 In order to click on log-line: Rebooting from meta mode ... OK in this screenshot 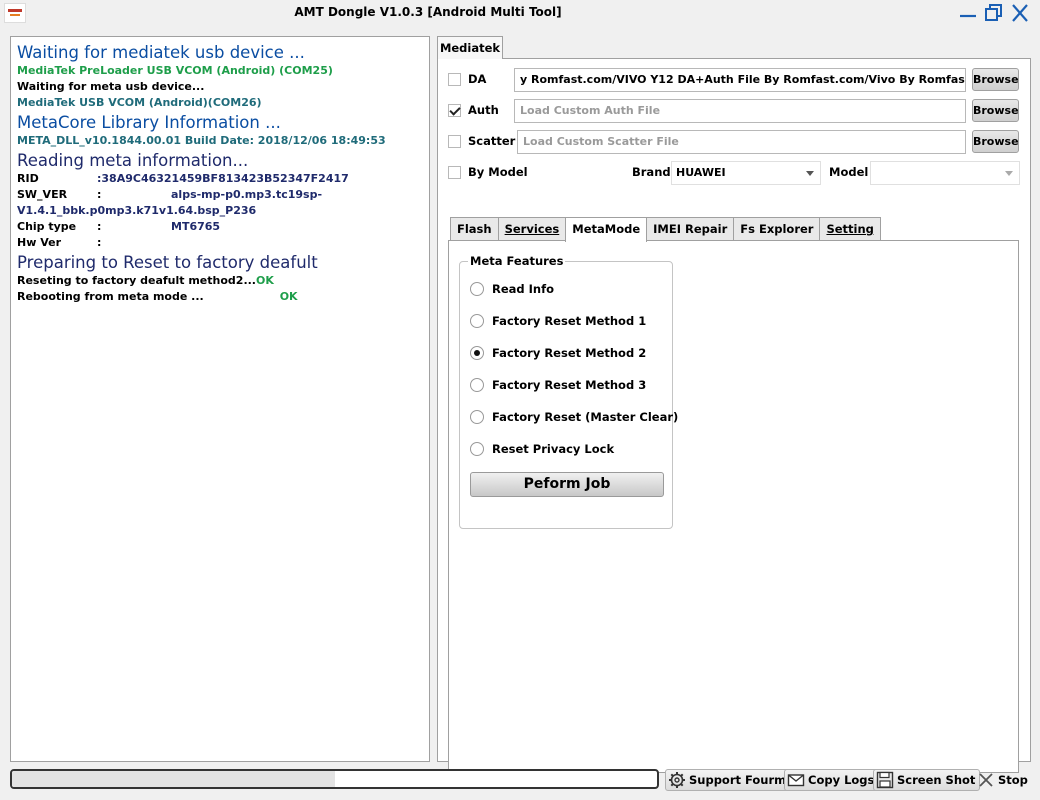, I will do `click(220, 297)`.